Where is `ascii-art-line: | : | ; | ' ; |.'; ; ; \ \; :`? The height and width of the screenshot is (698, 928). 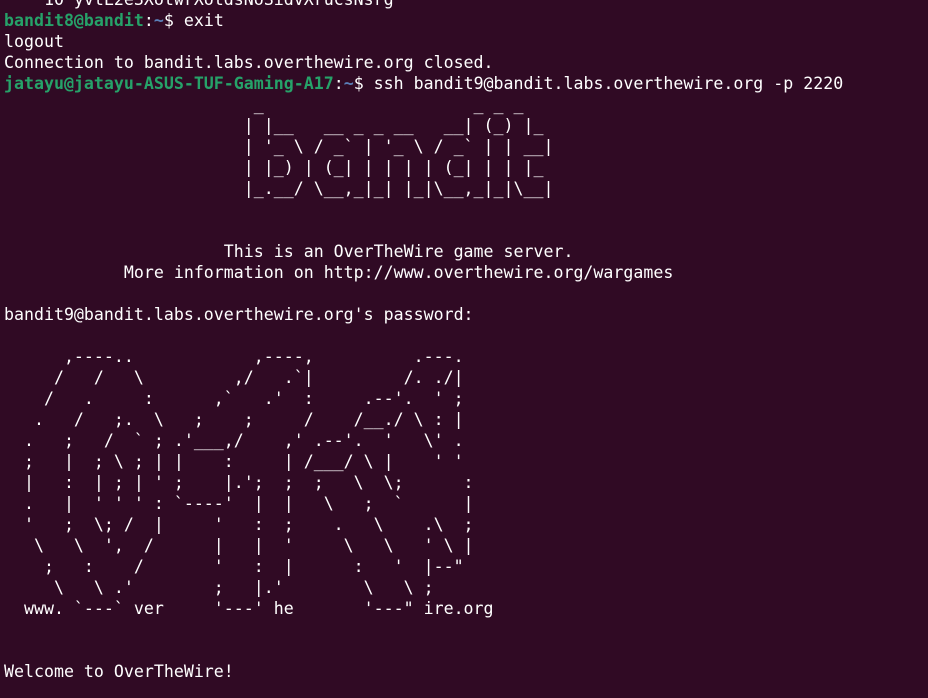 ascii-art-line: | : | ; | ' ; |.'; ; ; \ \; : is located at coordinates (423, 482).